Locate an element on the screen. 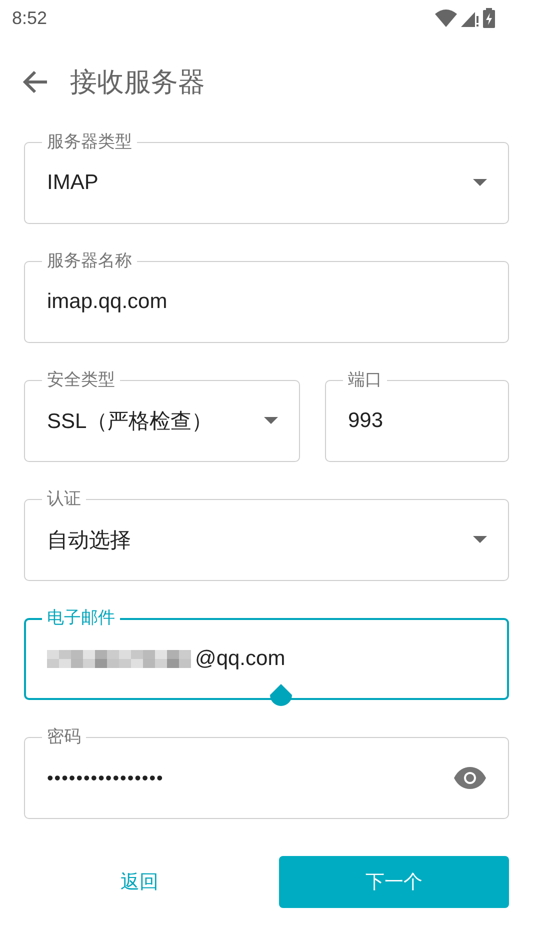 The height and width of the screenshot is (948, 533). field-value: SSL（严格检查） is located at coordinates (130, 422).